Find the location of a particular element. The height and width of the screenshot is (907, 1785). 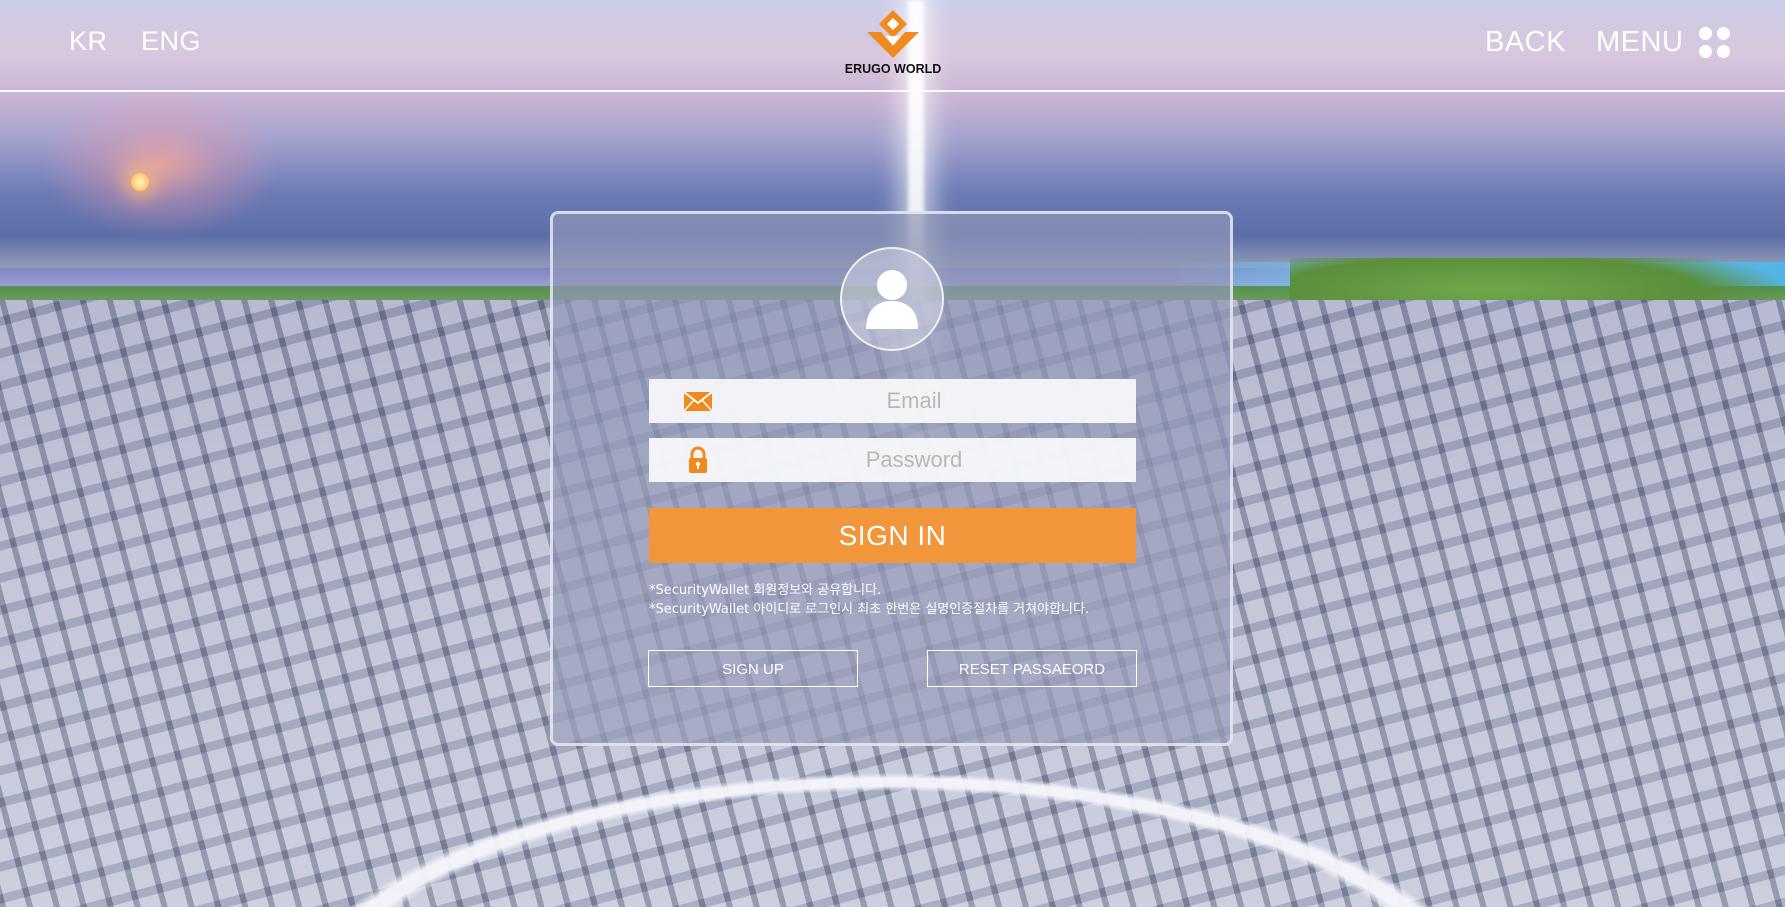

erugo-logo-icon is located at coordinates (893, 34).